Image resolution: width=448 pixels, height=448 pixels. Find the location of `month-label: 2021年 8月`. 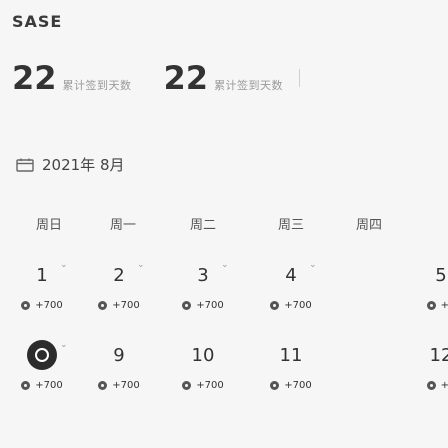

month-label: 2021年 8月 is located at coordinates (83, 165).